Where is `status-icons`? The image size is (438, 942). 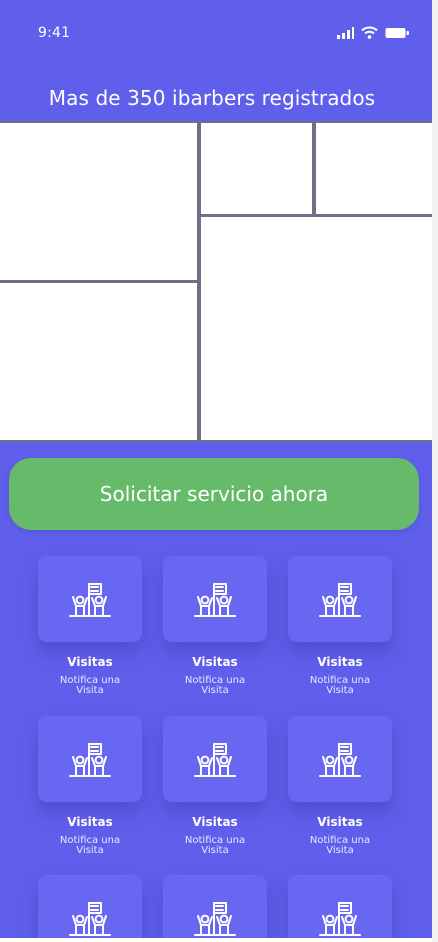
status-icons is located at coordinates (373, 32).